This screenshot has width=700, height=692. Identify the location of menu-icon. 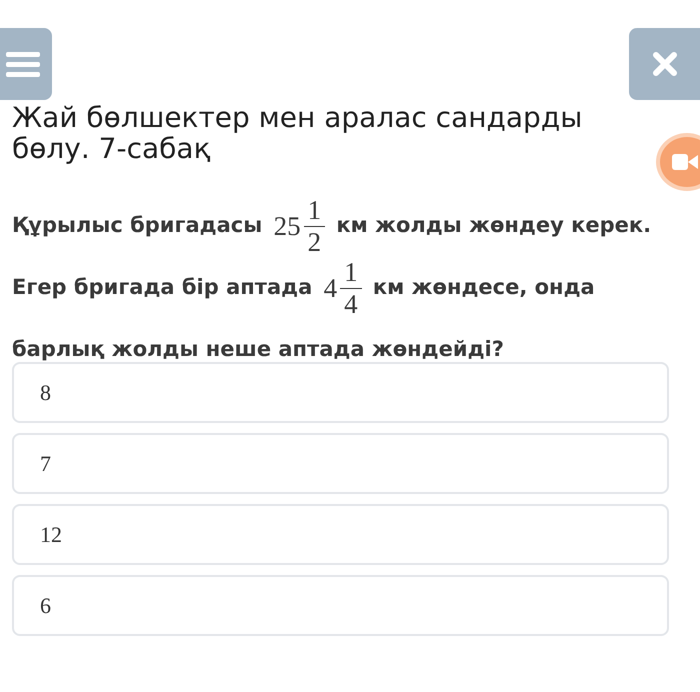
(23, 64).